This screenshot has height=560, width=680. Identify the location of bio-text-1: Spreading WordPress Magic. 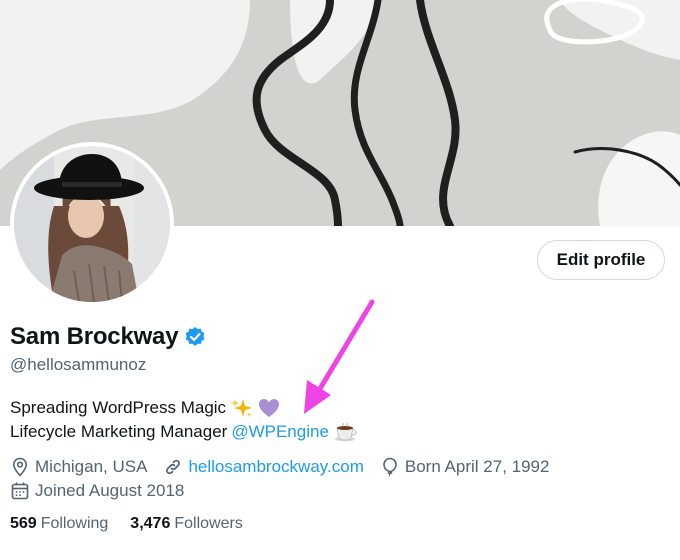
(118, 407).